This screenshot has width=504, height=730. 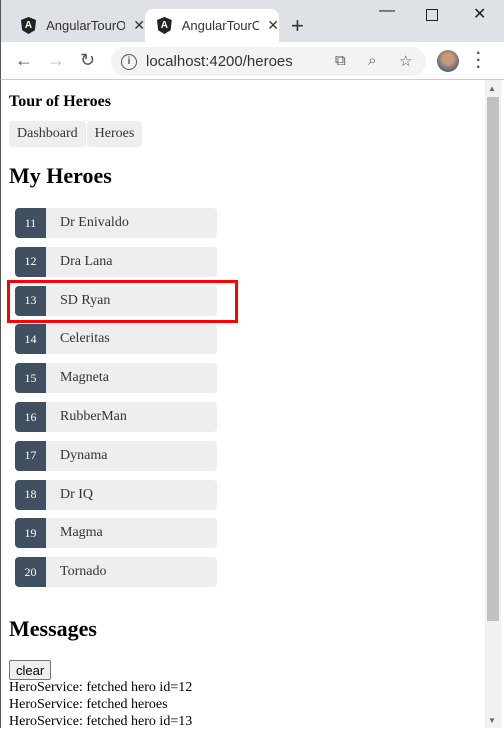 I want to click on hero-name: RubberMan, so click(x=93, y=416).